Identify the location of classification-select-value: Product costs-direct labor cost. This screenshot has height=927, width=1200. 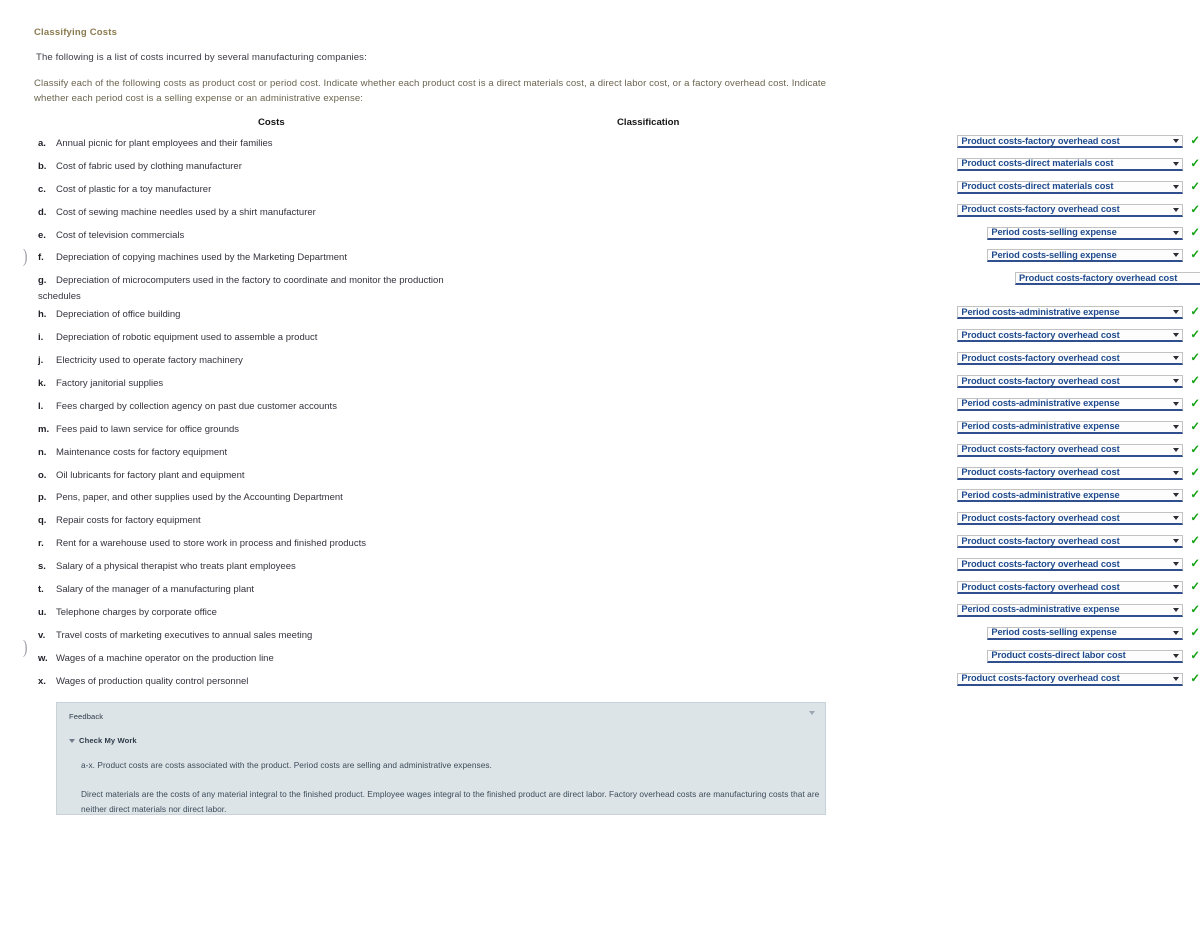
(1058, 655).